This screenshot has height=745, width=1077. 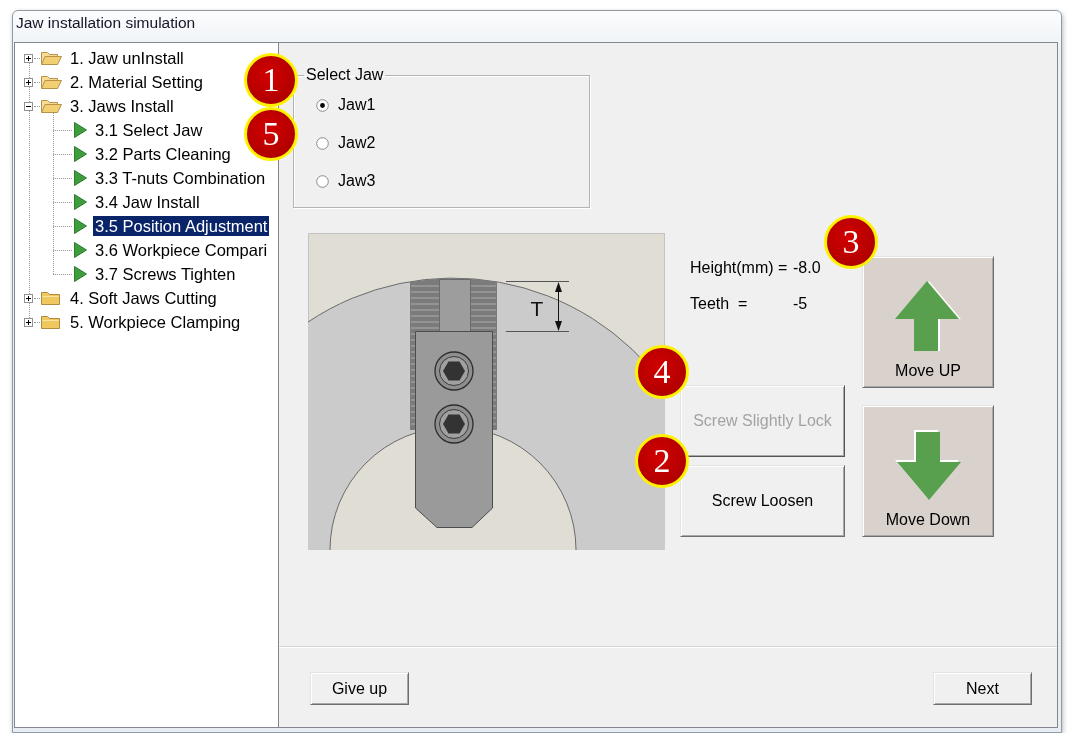 What do you see at coordinates (136, 82) in the screenshot?
I see `tree-item: 2. Material Setting` at bounding box center [136, 82].